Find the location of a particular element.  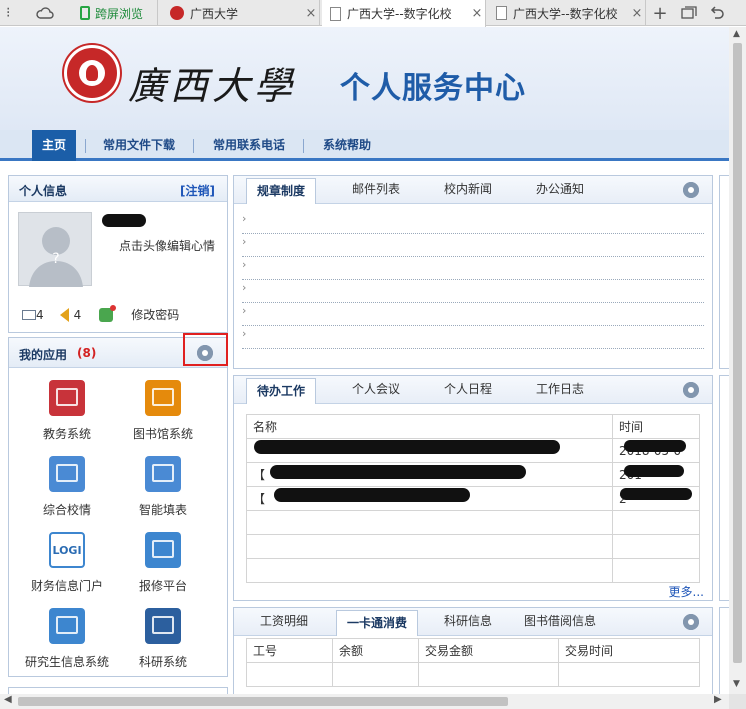

scrollbar-corner is located at coordinates (737, 701).